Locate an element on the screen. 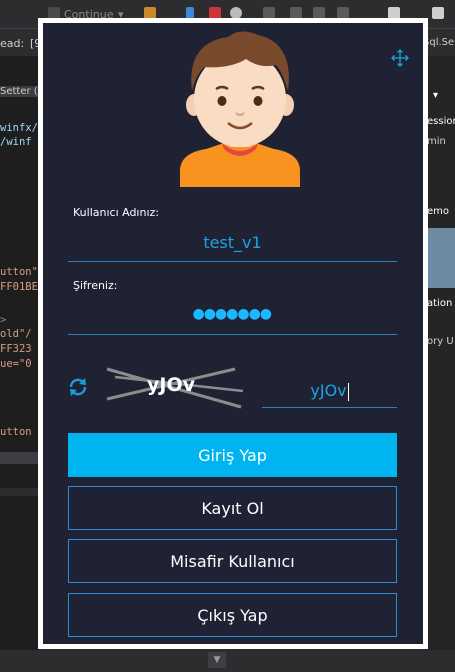  thread-label: ead: is located at coordinates (12, 43).